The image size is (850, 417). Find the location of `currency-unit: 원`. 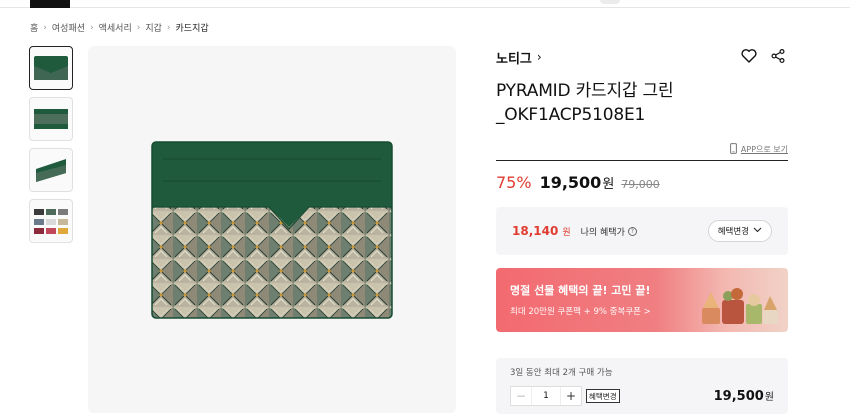

currency-unit: 원 is located at coordinates (608, 184).